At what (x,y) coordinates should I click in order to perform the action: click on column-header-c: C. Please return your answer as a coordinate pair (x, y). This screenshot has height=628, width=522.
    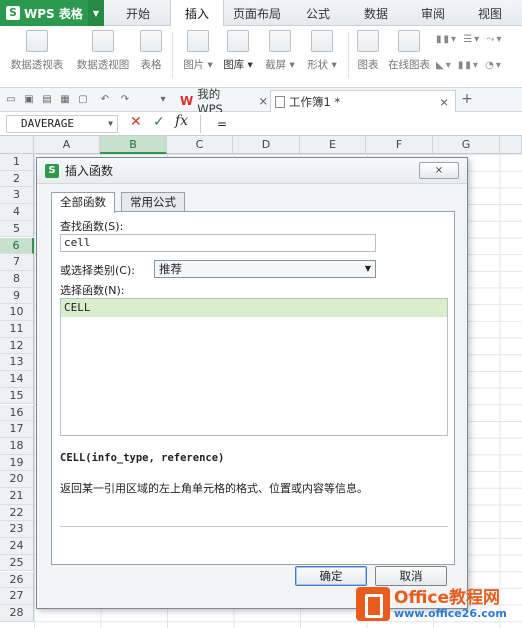
    Looking at the image, I should click on (200, 145).